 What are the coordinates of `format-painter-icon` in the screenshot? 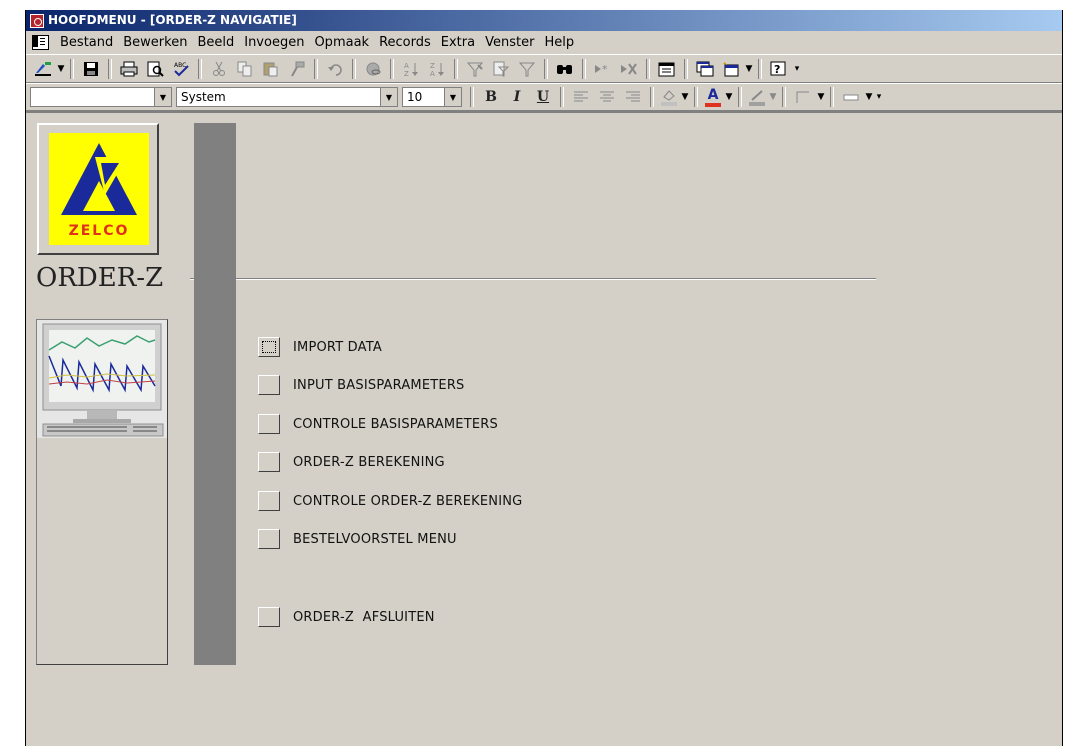 It's located at (297, 69).